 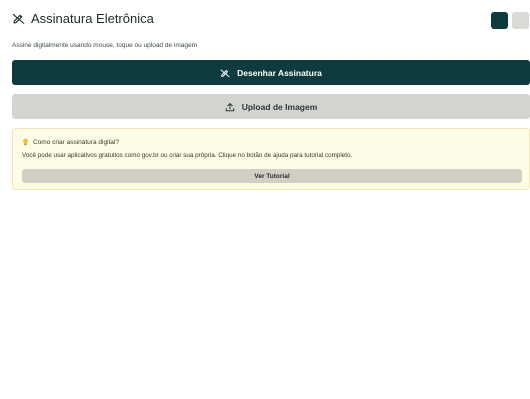 I want to click on draw-signature-label: Desenhar Assinatura, so click(x=279, y=72).